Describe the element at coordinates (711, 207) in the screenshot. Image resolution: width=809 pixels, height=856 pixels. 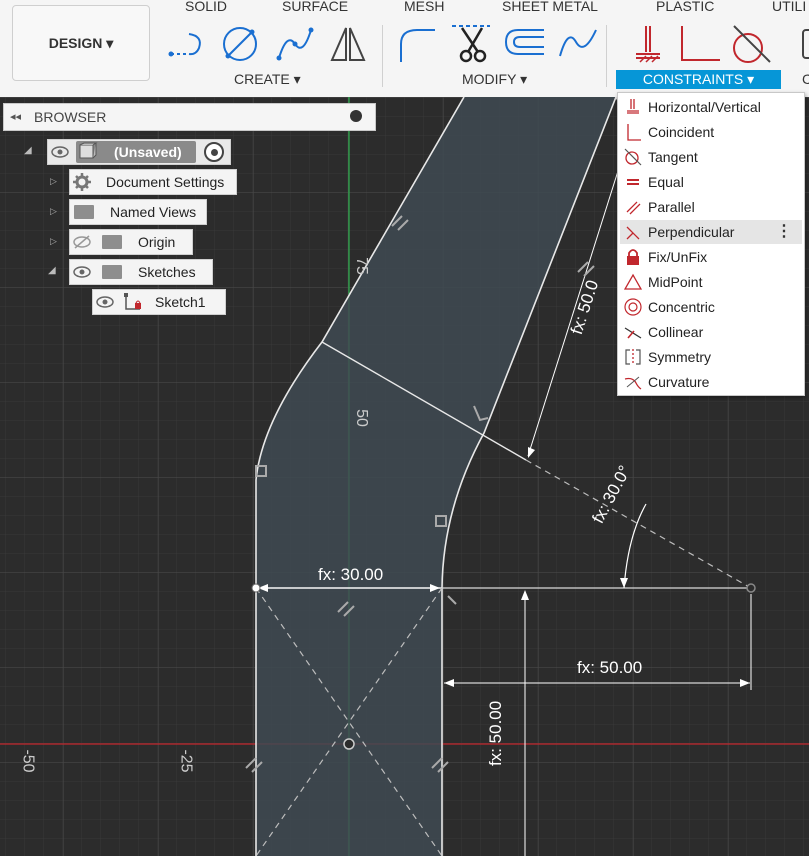
I see `menu-item-parallel: Parallel` at that location.